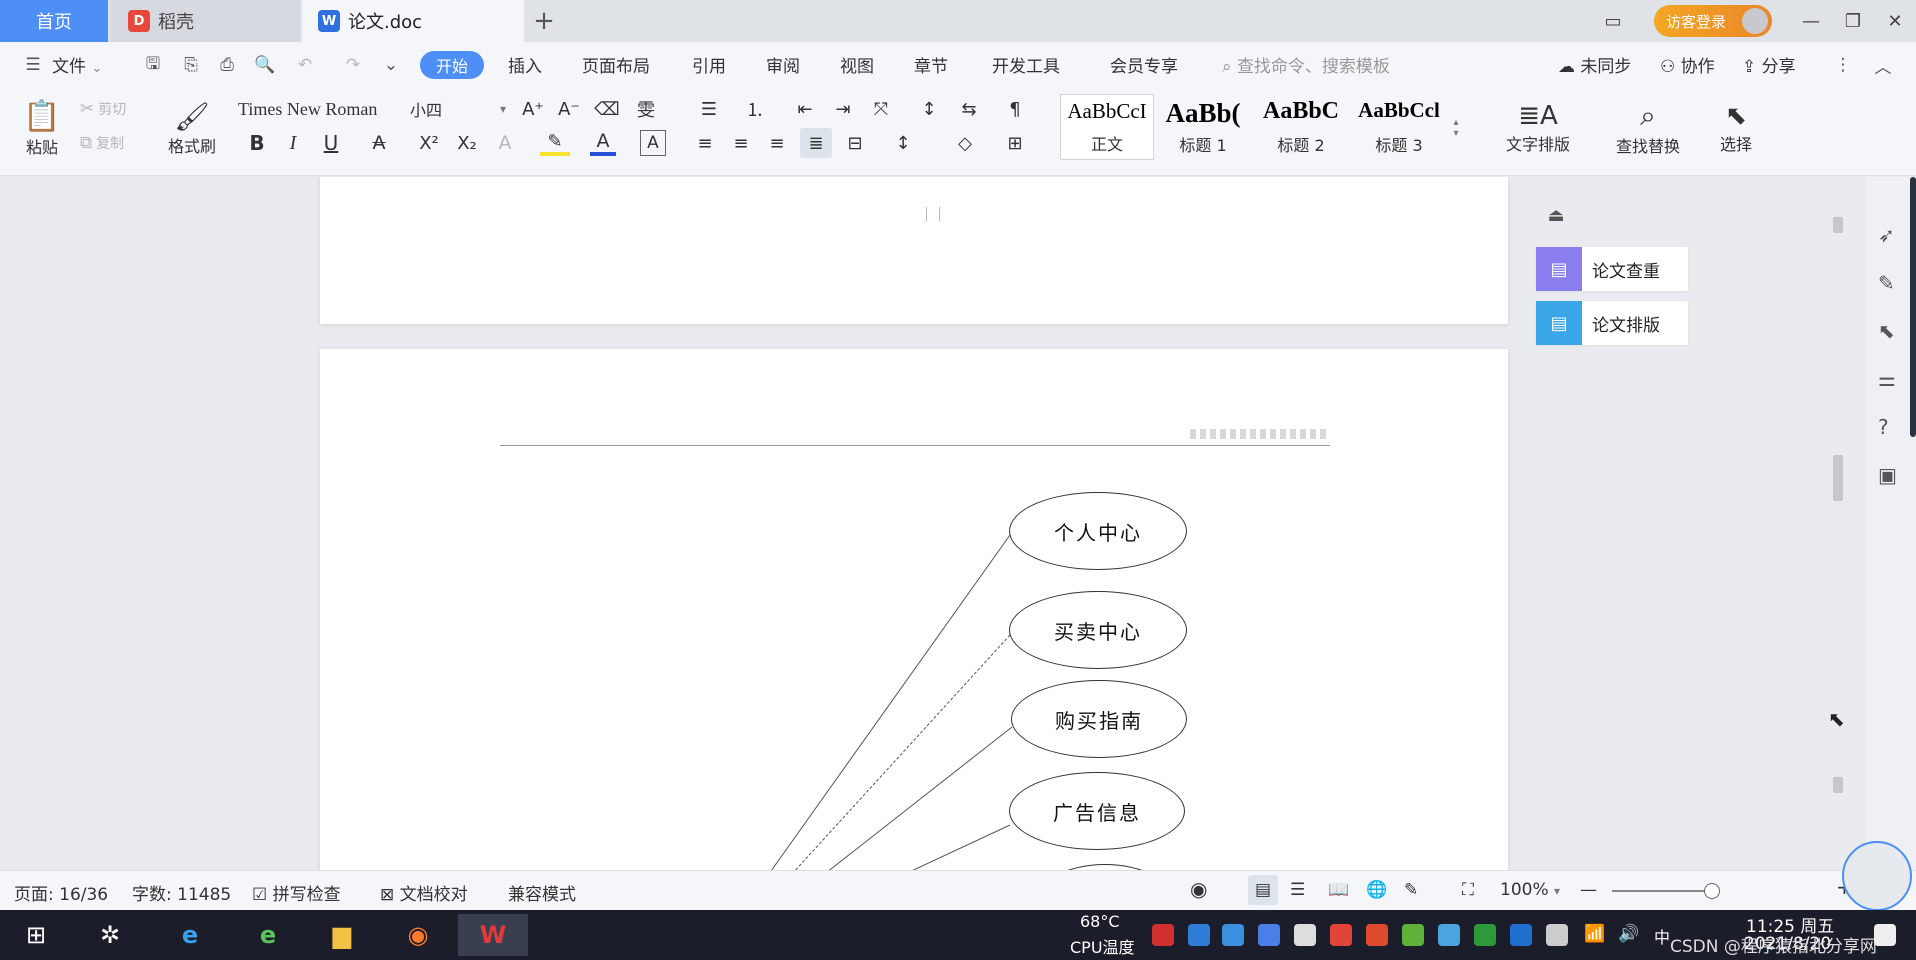 The image size is (1916, 960). What do you see at coordinates (881, 109) in the screenshot?
I see `chinese-layout-icon: ⤧` at bounding box center [881, 109].